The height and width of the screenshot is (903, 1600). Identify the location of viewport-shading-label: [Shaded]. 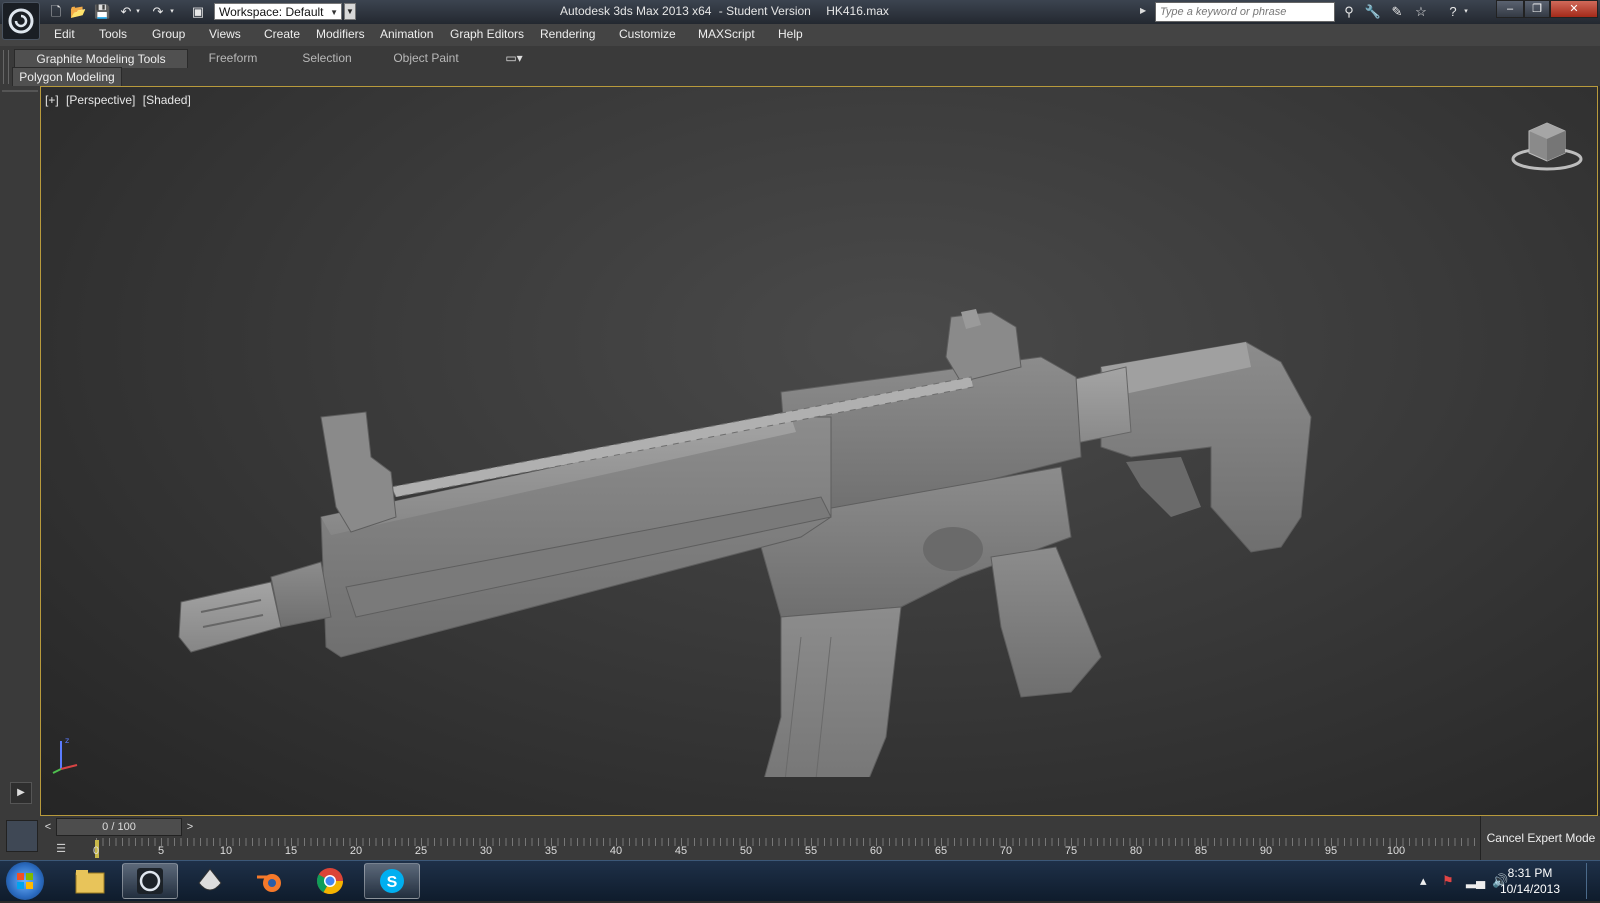
(167, 100).